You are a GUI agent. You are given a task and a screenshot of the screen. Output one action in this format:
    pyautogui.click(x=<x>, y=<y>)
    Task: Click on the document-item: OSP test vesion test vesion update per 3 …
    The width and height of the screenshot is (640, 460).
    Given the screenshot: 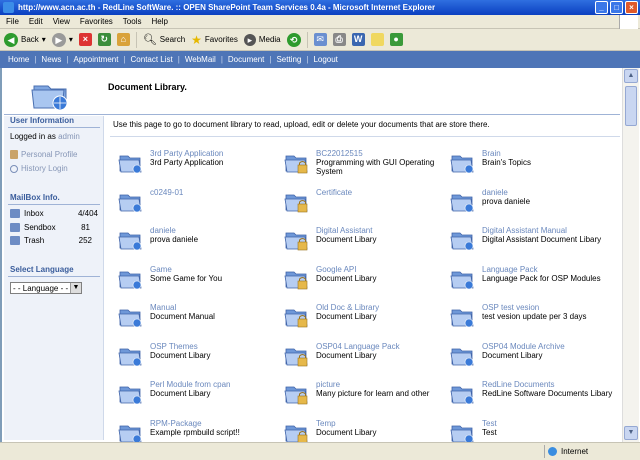 What is the action you would take?
    pyautogui.click(x=535, y=321)
    